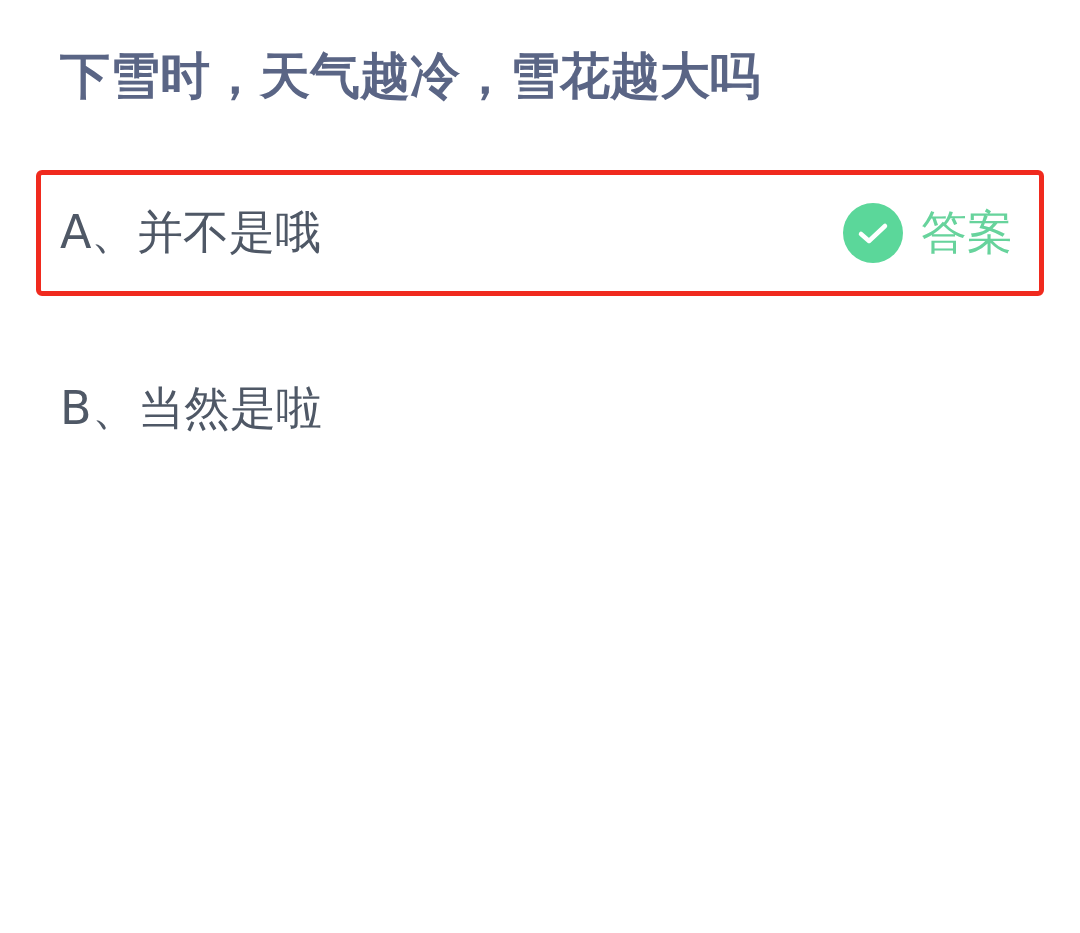 The image size is (1080, 933). What do you see at coordinates (967, 233) in the screenshot?
I see `answer-label: 答案` at bounding box center [967, 233].